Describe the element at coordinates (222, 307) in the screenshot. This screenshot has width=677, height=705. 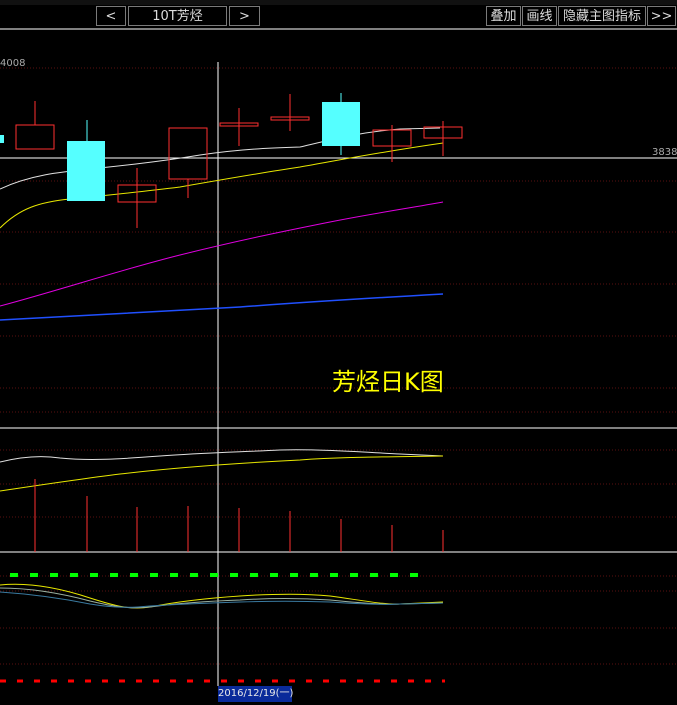
I see `ma-blue-line` at that location.